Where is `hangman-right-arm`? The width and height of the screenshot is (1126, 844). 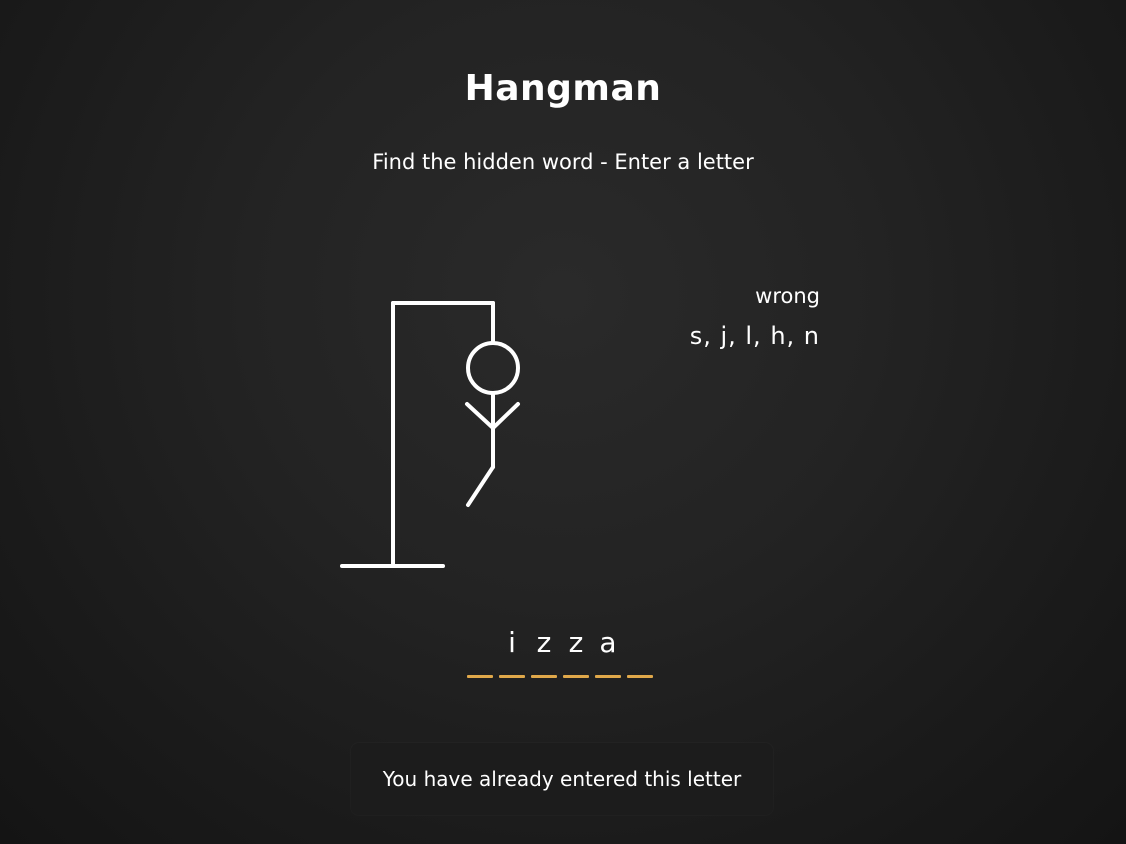
hangman-right-arm is located at coordinates (505, 416).